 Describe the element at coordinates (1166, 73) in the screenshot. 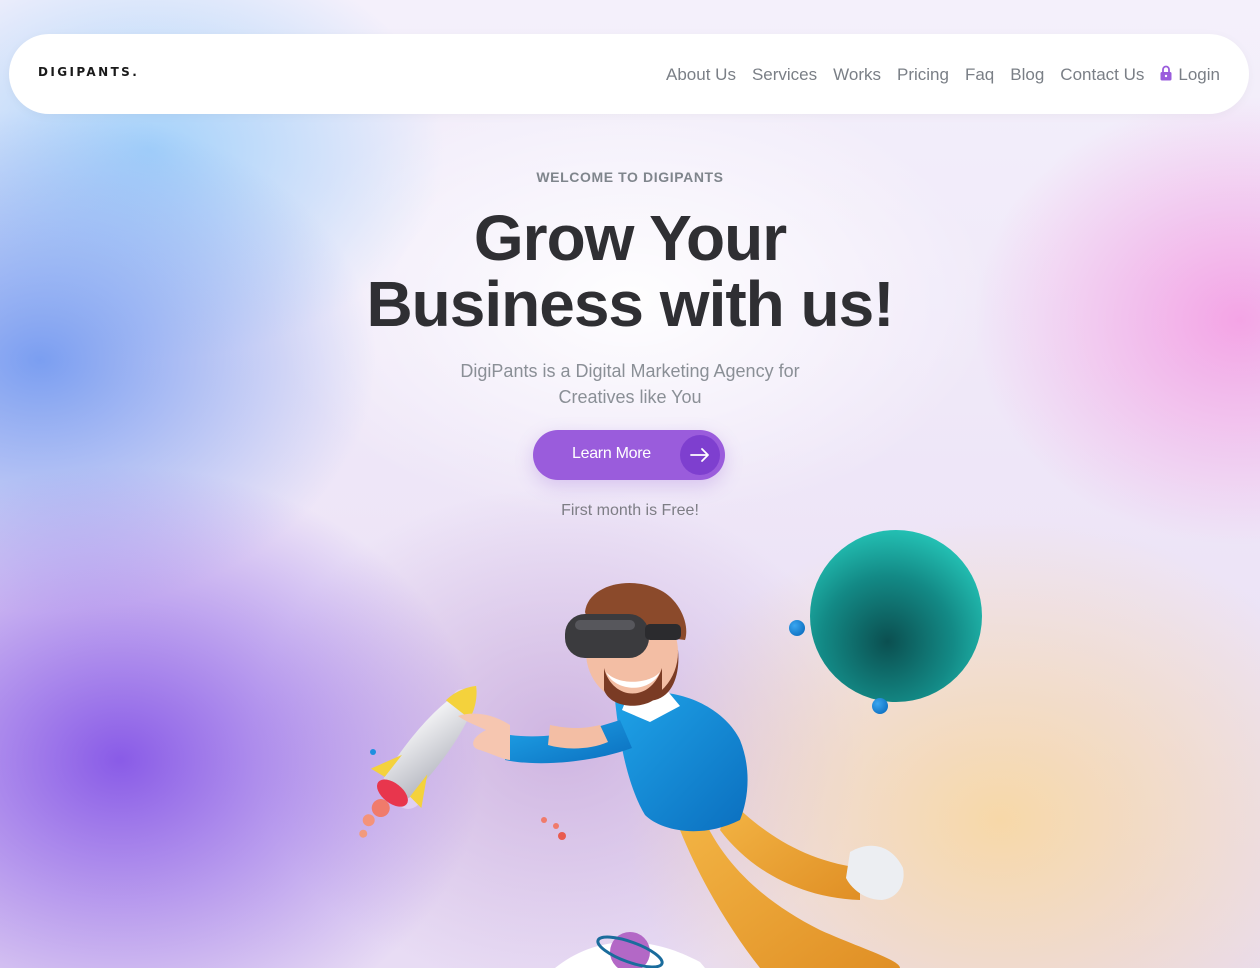

I see `lock-icon` at that location.